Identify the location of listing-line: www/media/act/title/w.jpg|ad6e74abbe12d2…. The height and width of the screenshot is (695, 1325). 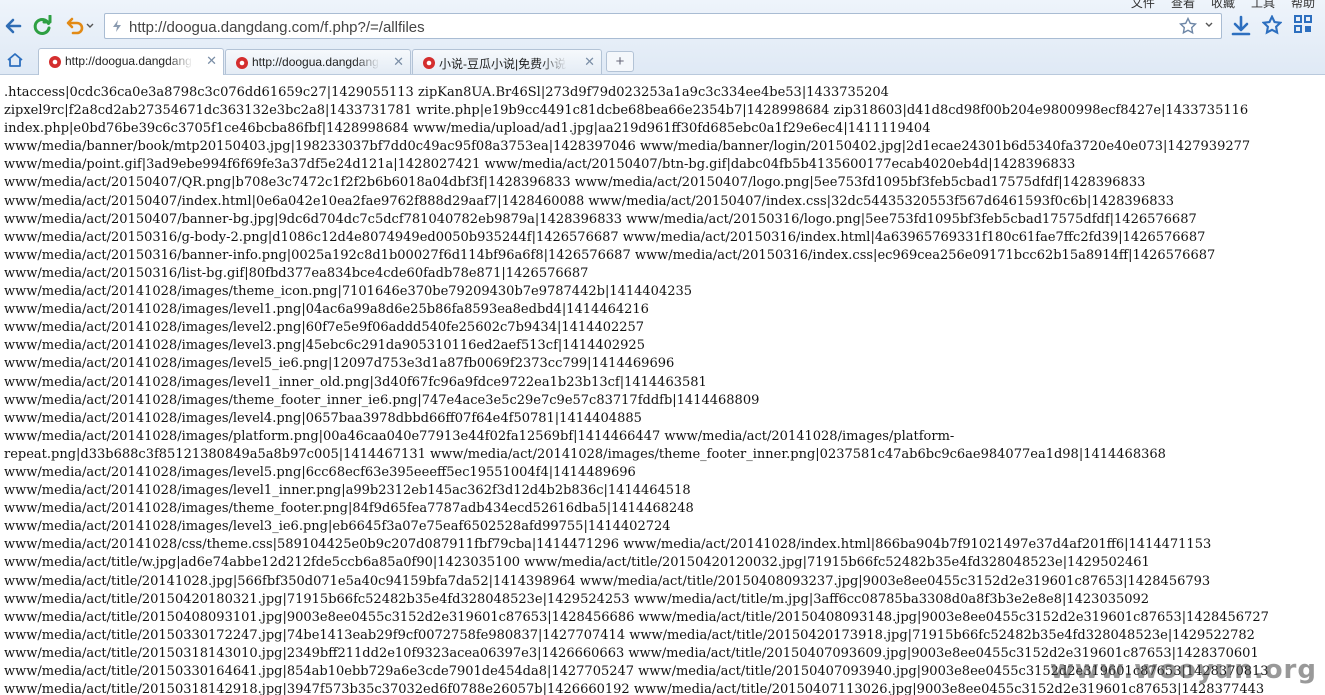
(577, 563).